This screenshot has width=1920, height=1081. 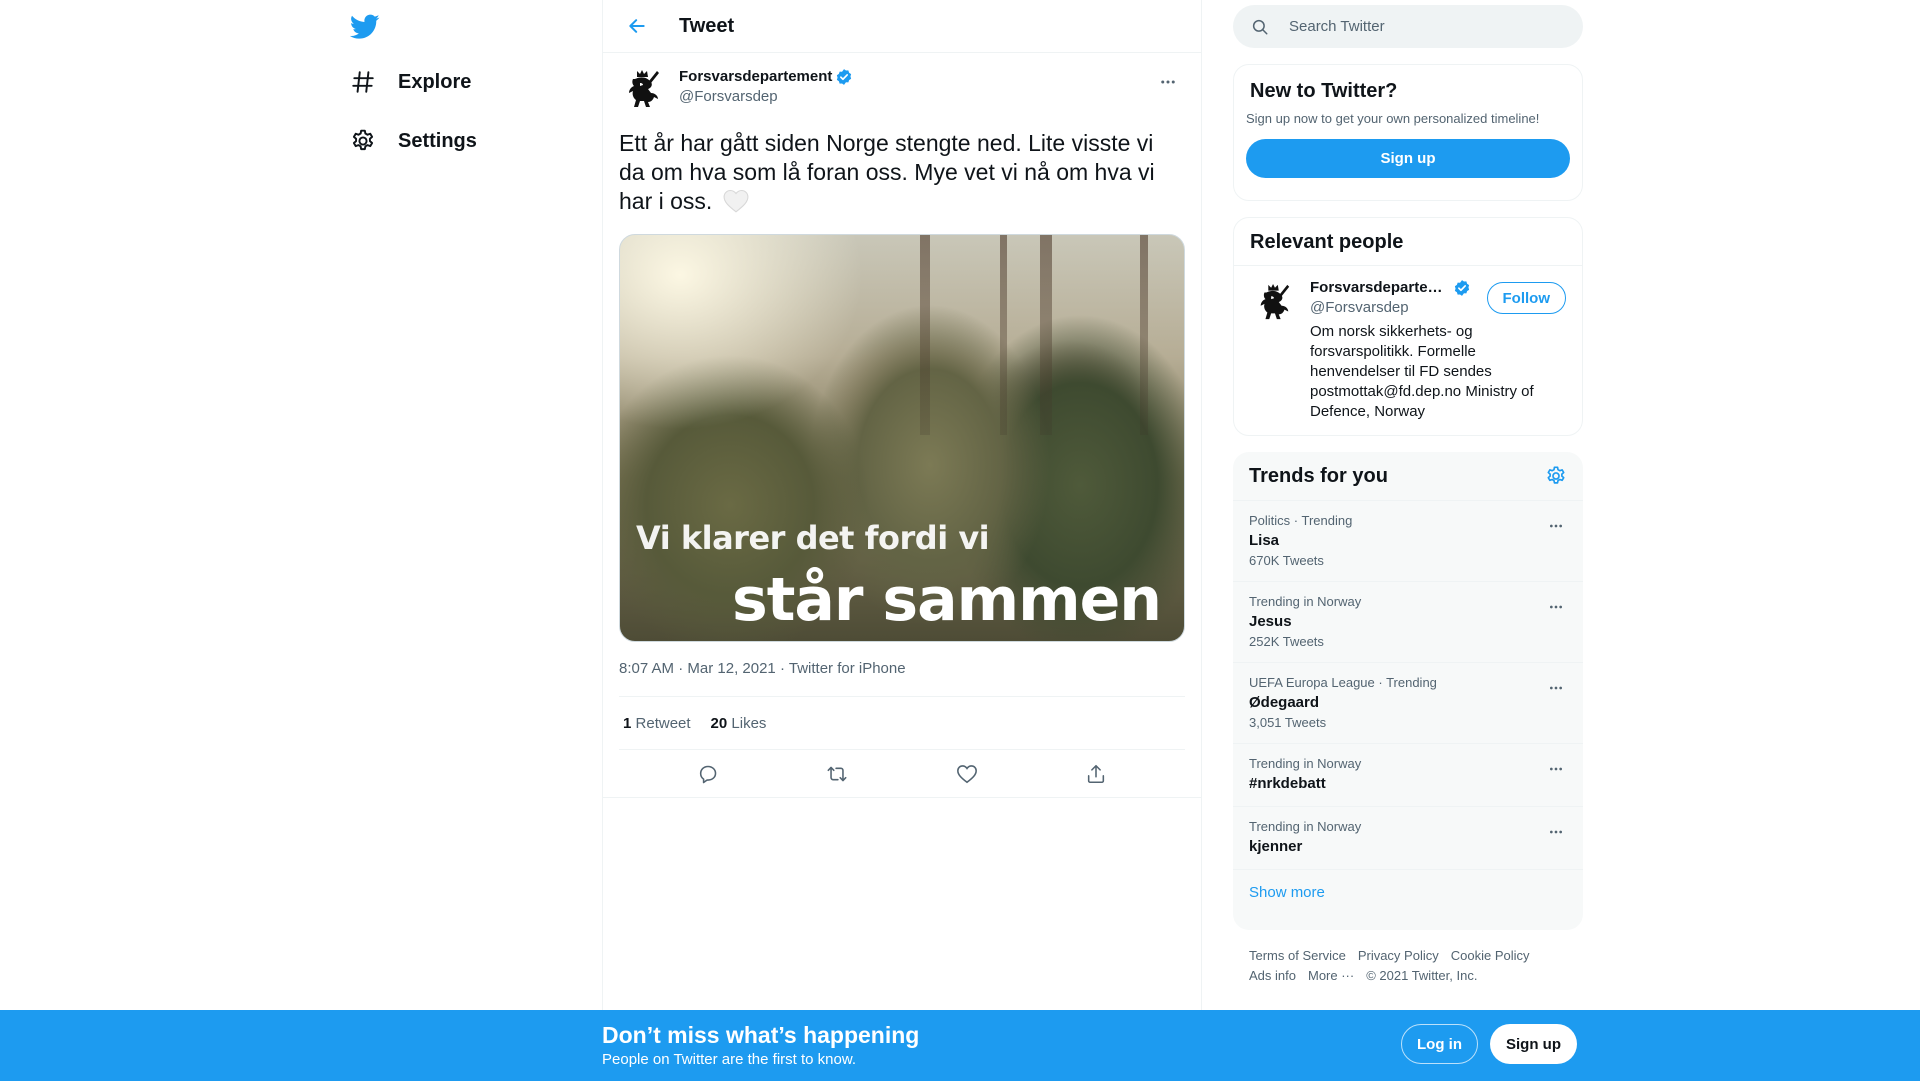 I want to click on nav-explore: Explore, so click(x=409, y=82).